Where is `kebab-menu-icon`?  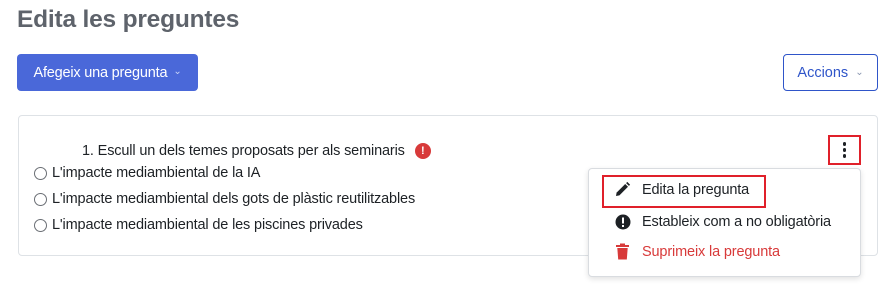 kebab-menu-icon is located at coordinates (844, 144).